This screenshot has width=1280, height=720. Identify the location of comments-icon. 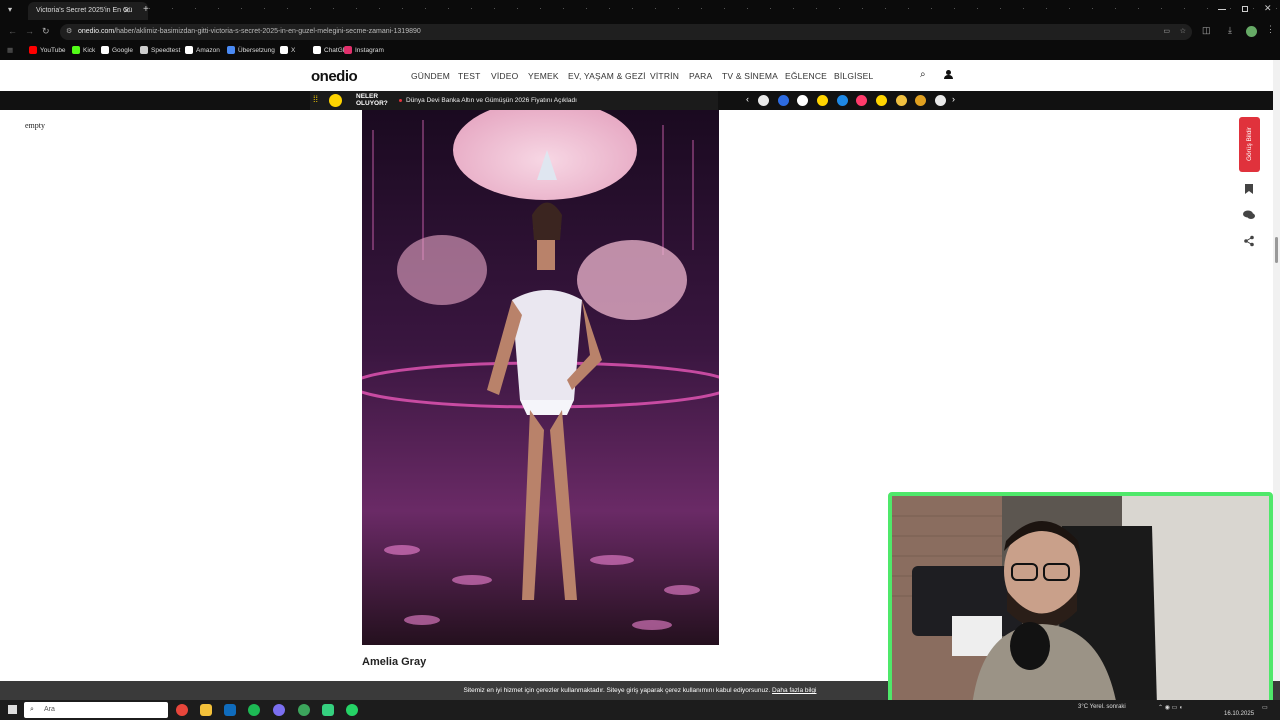
(1249, 214).